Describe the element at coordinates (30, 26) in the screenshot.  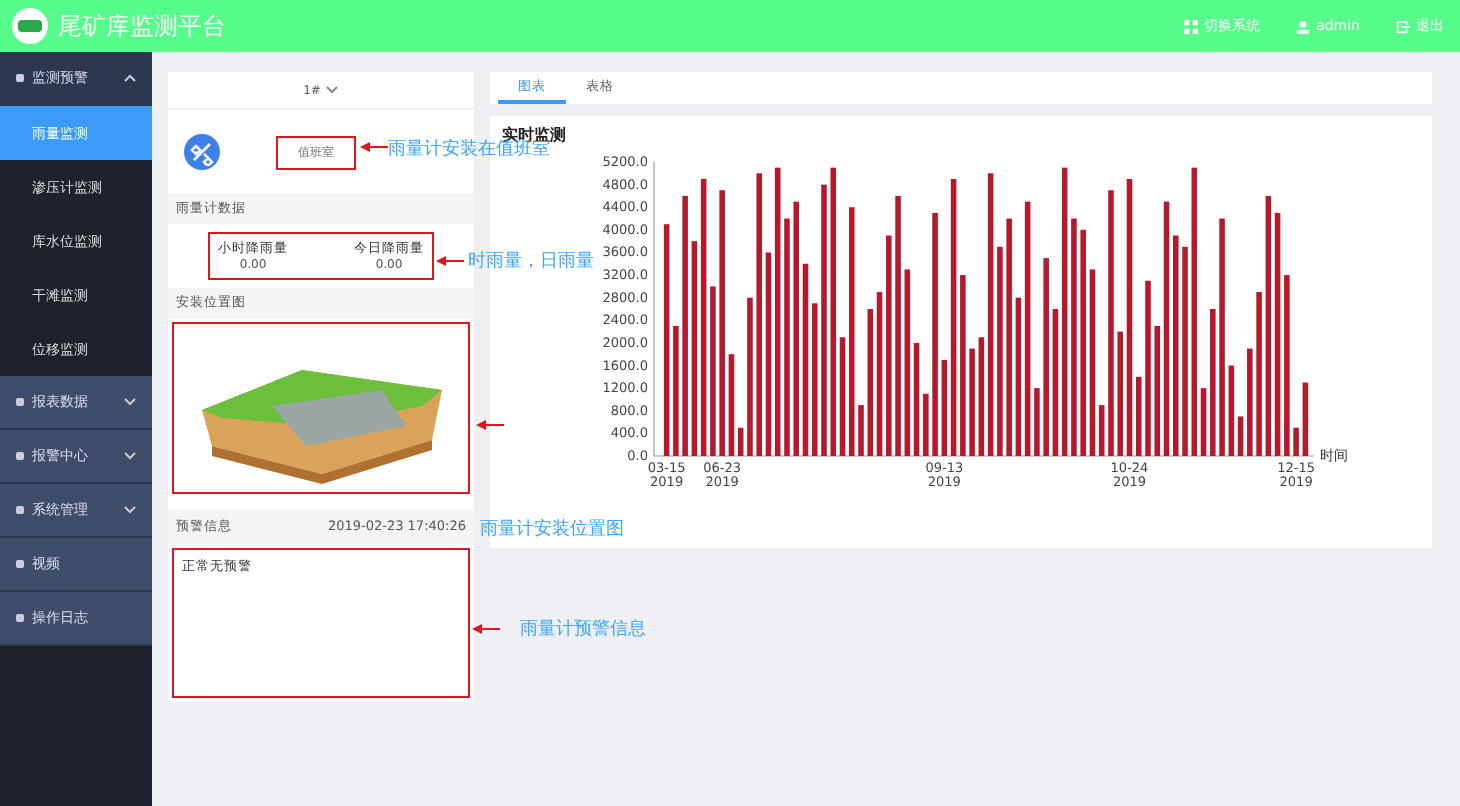
I see `logo-icon` at that location.